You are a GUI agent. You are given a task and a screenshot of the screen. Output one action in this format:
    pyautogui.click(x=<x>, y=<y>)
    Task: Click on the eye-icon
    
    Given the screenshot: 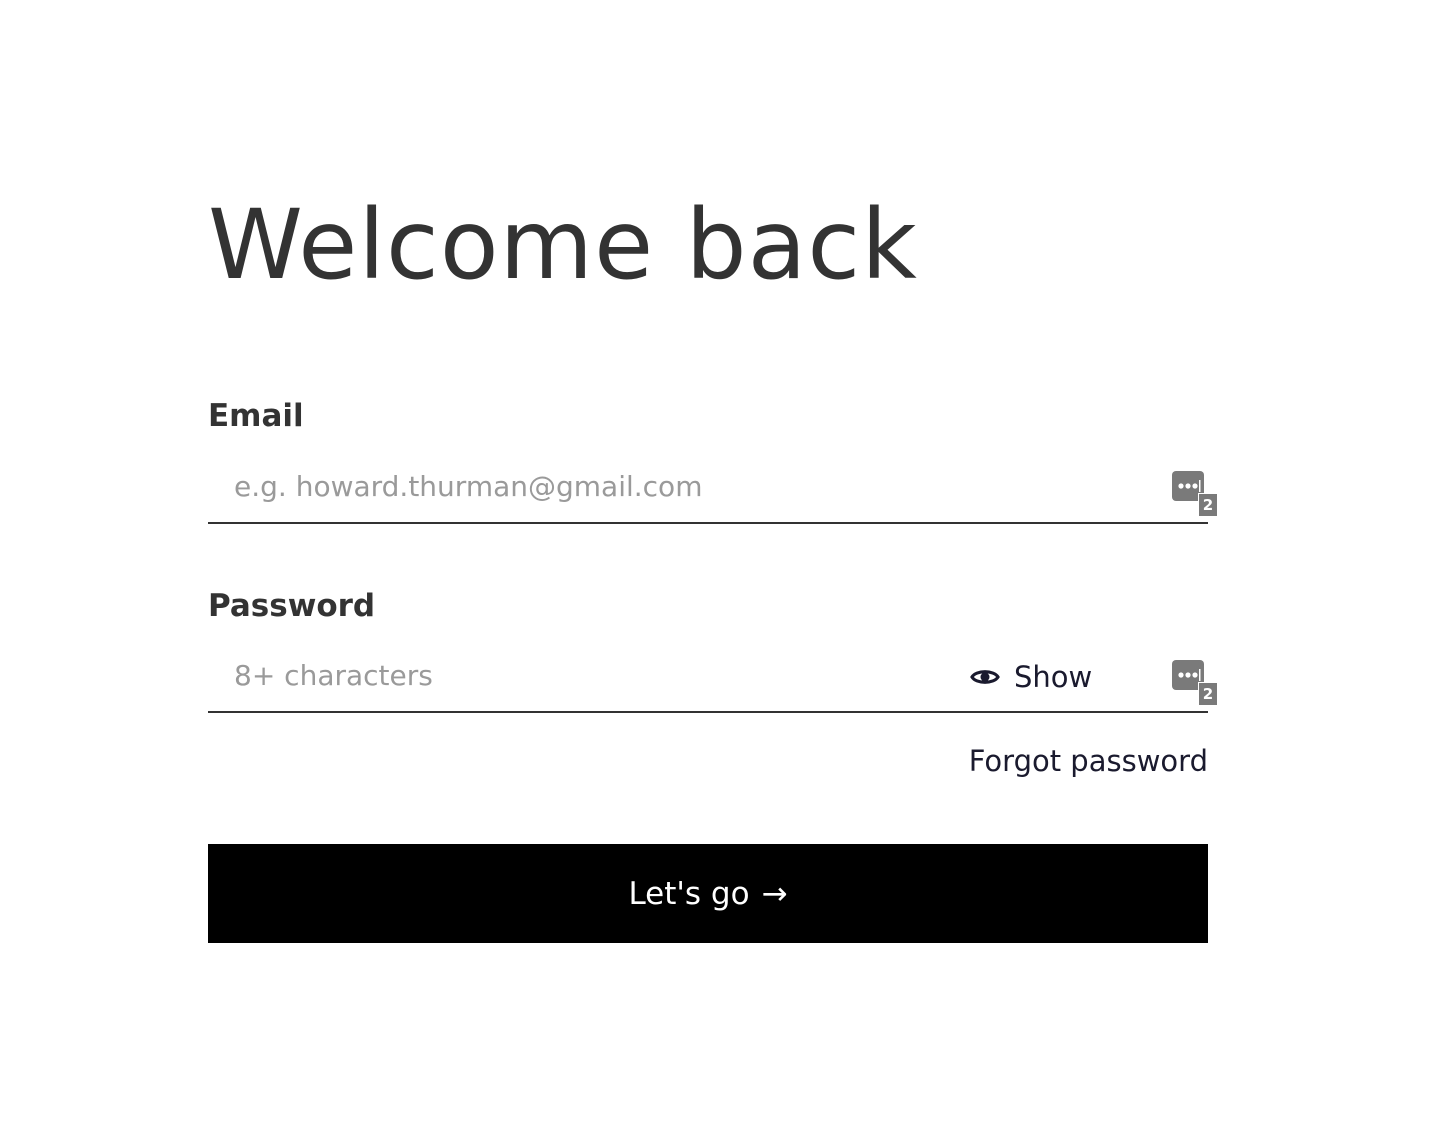 What is the action you would take?
    pyautogui.click(x=985, y=677)
    